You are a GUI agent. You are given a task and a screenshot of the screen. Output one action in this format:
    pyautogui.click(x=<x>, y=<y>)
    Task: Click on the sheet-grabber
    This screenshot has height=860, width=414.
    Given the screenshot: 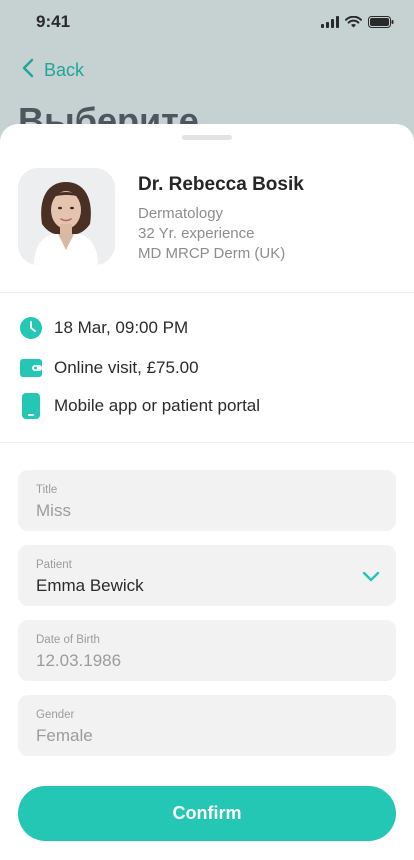 What is the action you would take?
    pyautogui.click(x=207, y=137)
    